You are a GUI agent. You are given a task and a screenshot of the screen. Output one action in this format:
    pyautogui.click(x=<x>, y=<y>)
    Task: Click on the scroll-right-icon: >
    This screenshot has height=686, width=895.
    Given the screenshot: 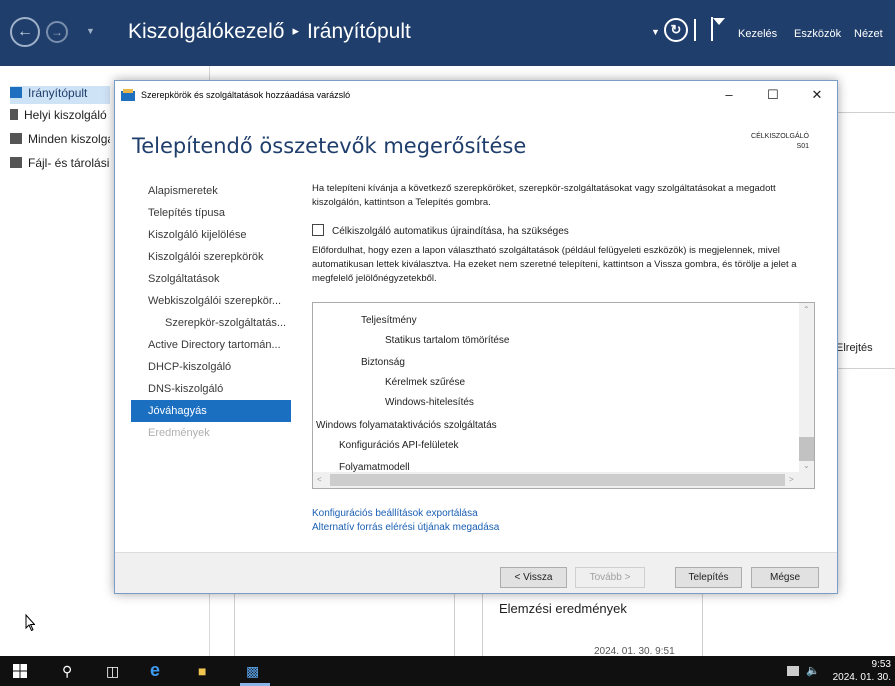 What is the action you would take?
    pyautogui.click(x=791, y=479)
    